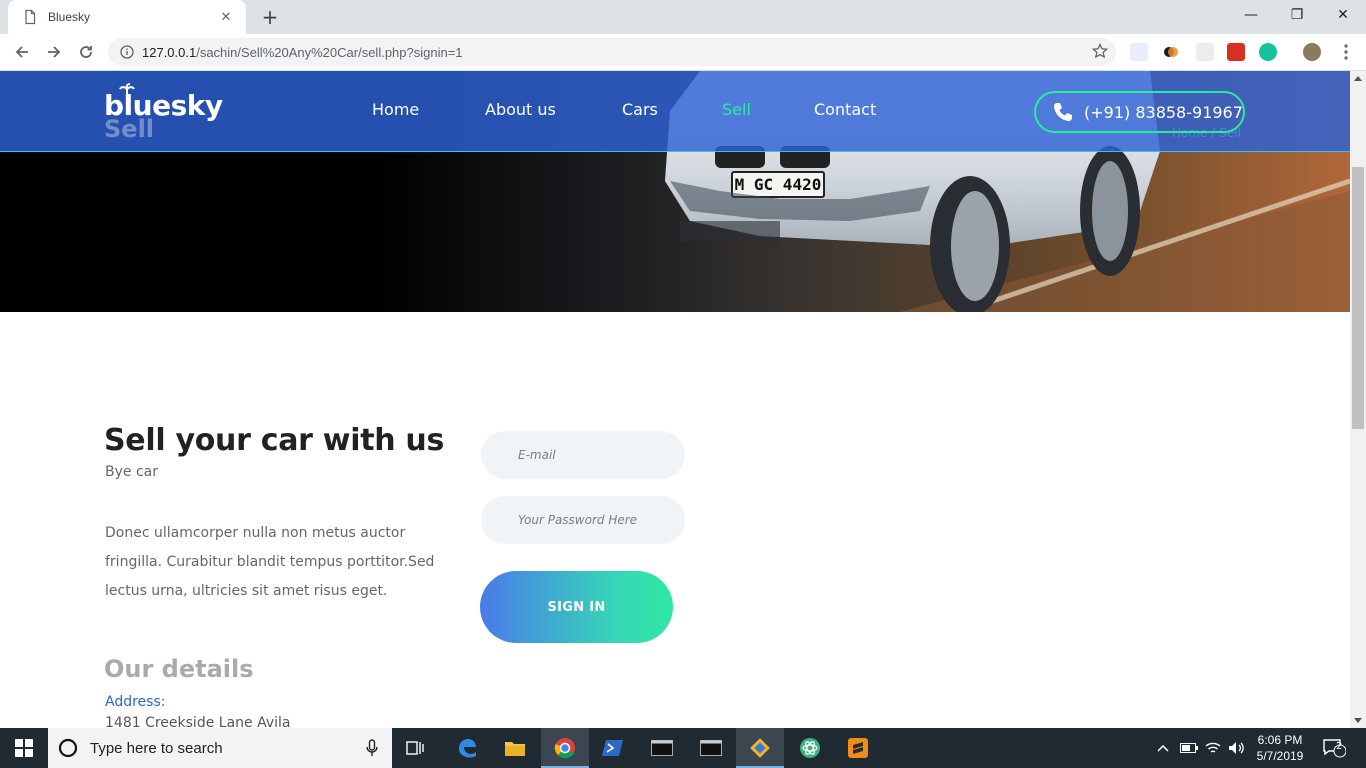  I want to click on powershell-icon, so click(613, 748).